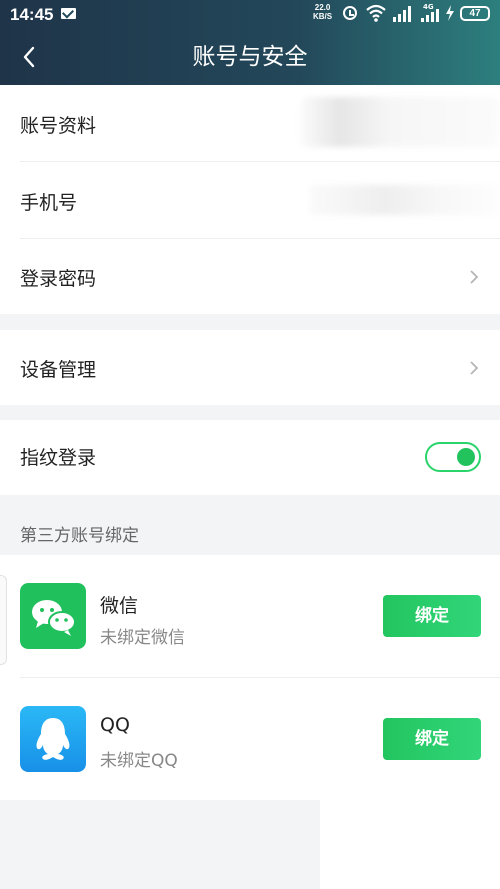 This screenshot has width=500, height=889. Describe the element at coordinates (432, 739) in the screenshot. I see `bind-qq-button: 绑定` at that location.